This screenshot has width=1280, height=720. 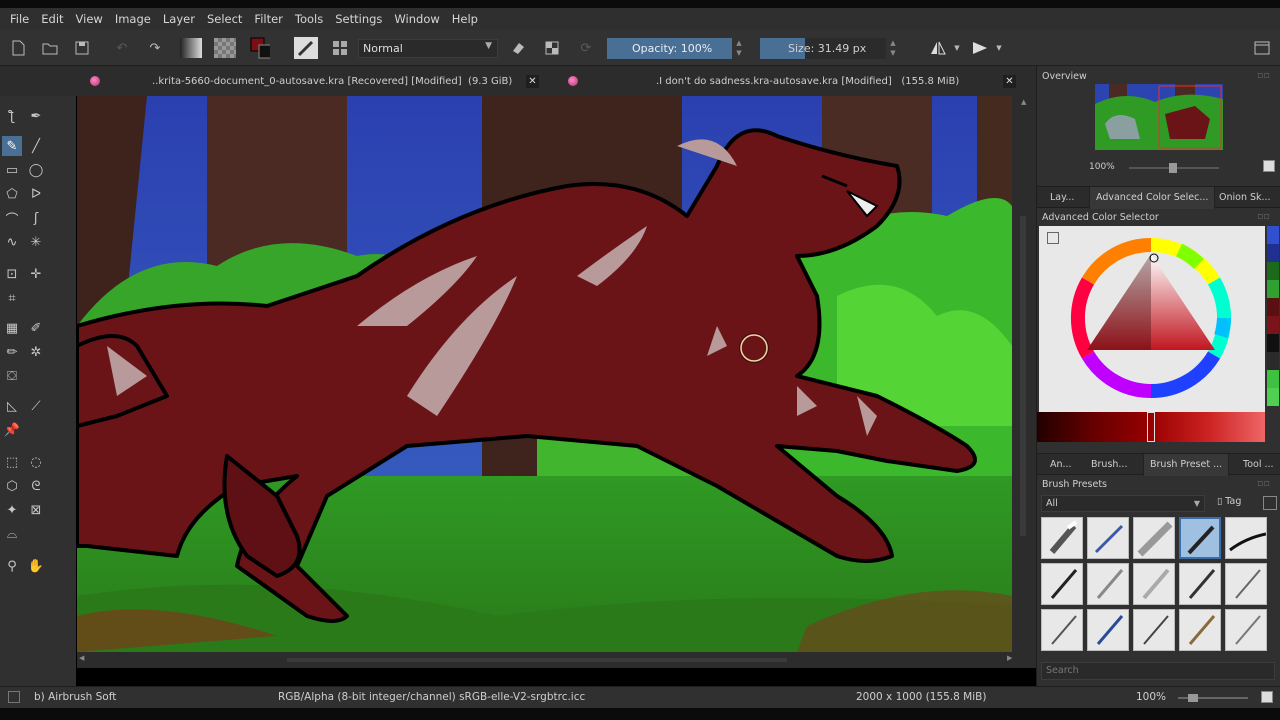 I want to click on menu-help: Help, so click(x=465, y=19).